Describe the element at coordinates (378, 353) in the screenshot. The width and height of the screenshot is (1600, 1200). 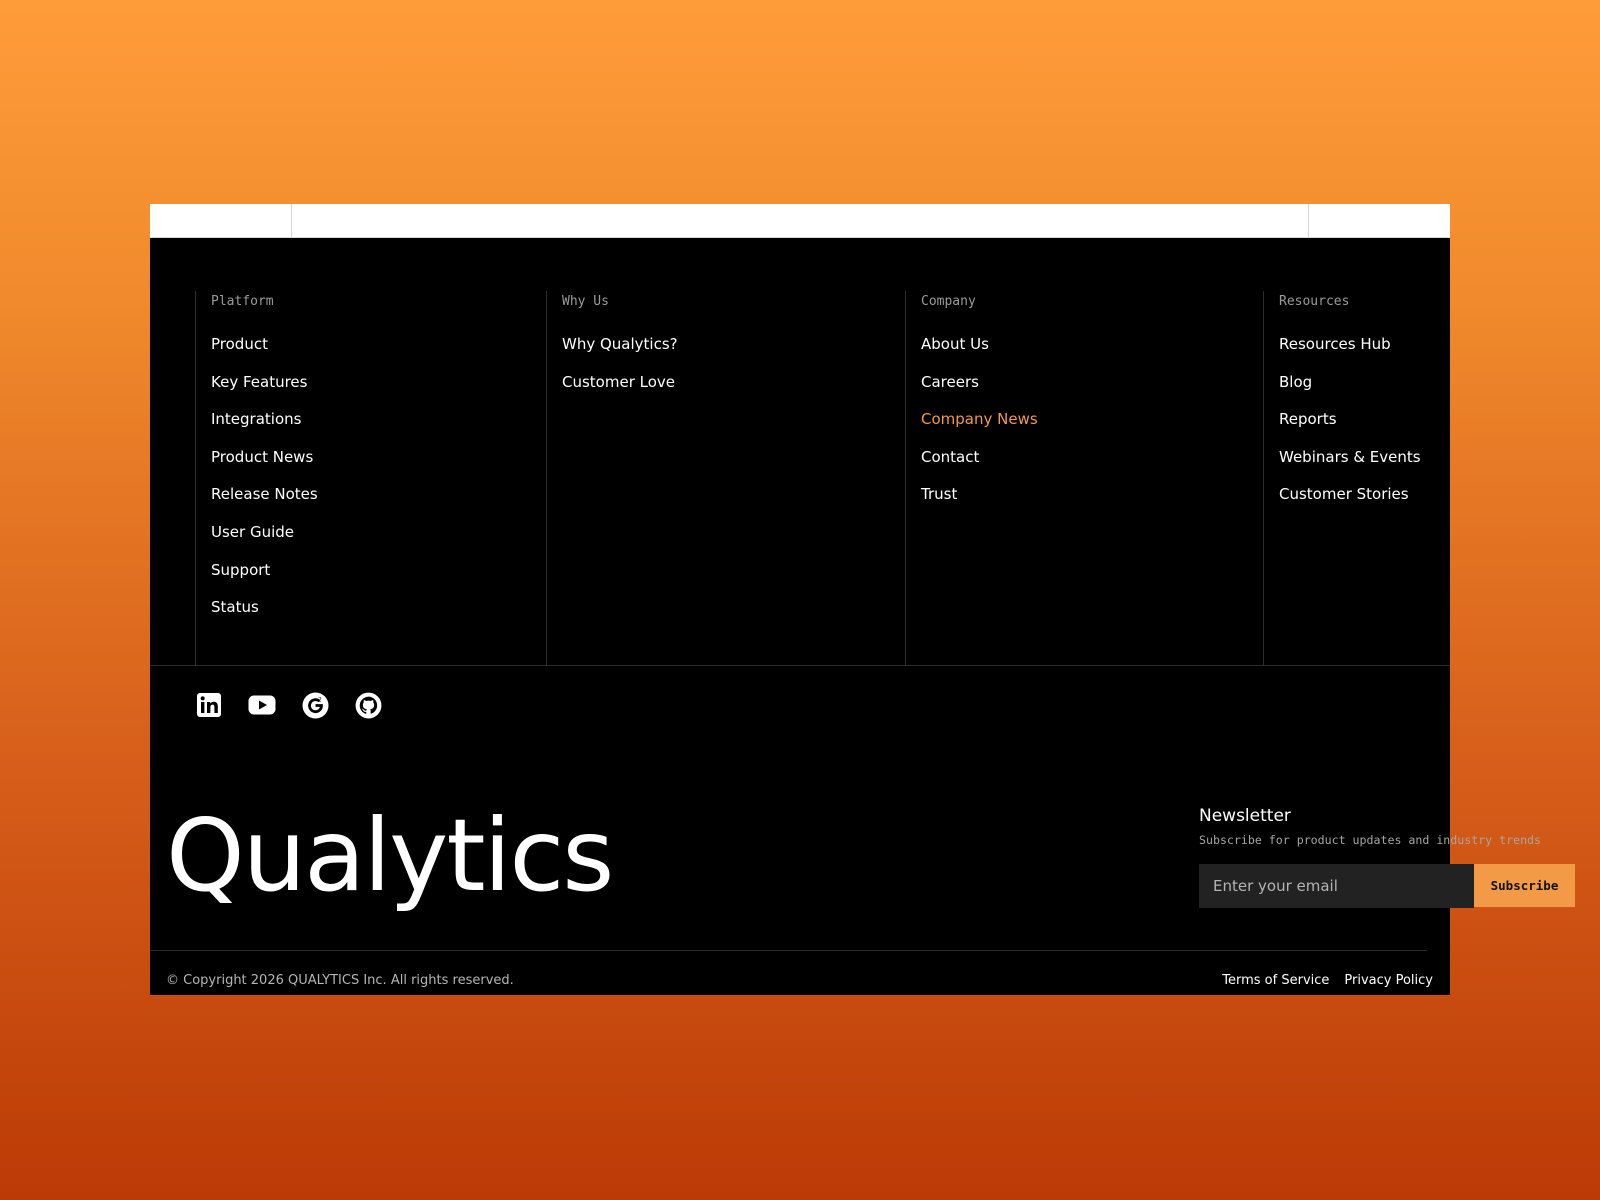
I see `footer-link-product: Product` at that location.